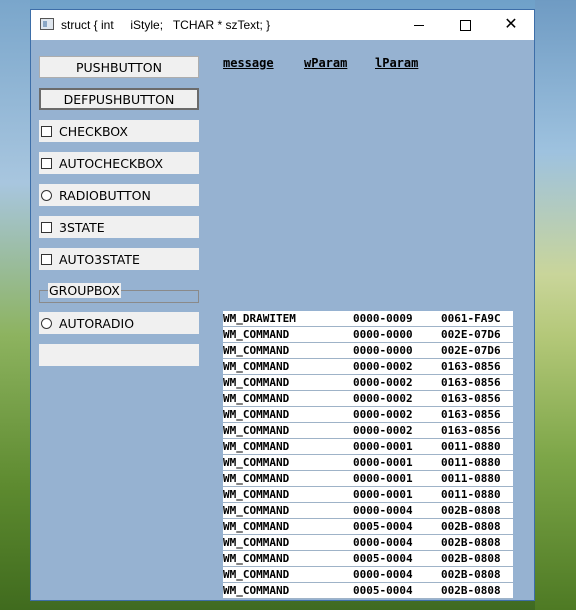 The width and height of the screenshot is (576, 610). I want to click on minimize-button, so click(419, 25).